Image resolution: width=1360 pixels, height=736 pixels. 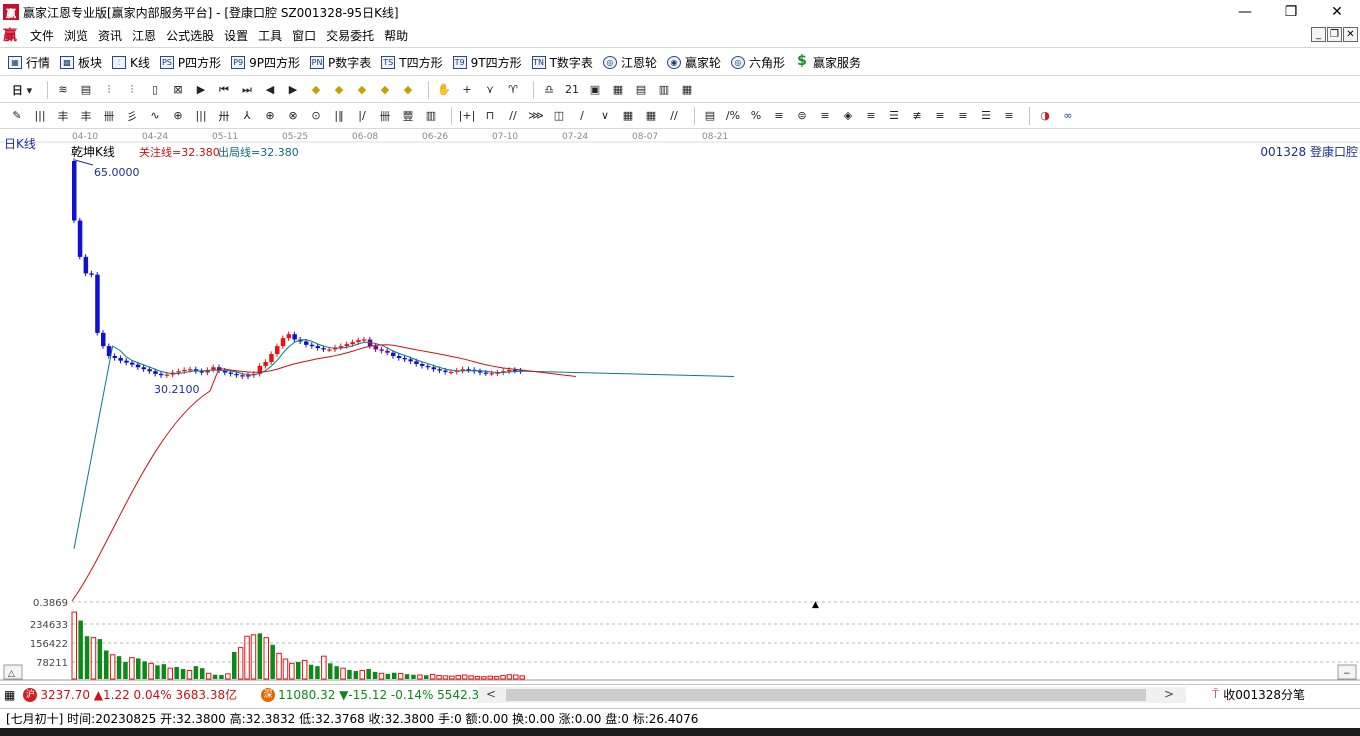 I want to click on draw-tool-icon-3: 丰, so click(x=86, y=116).